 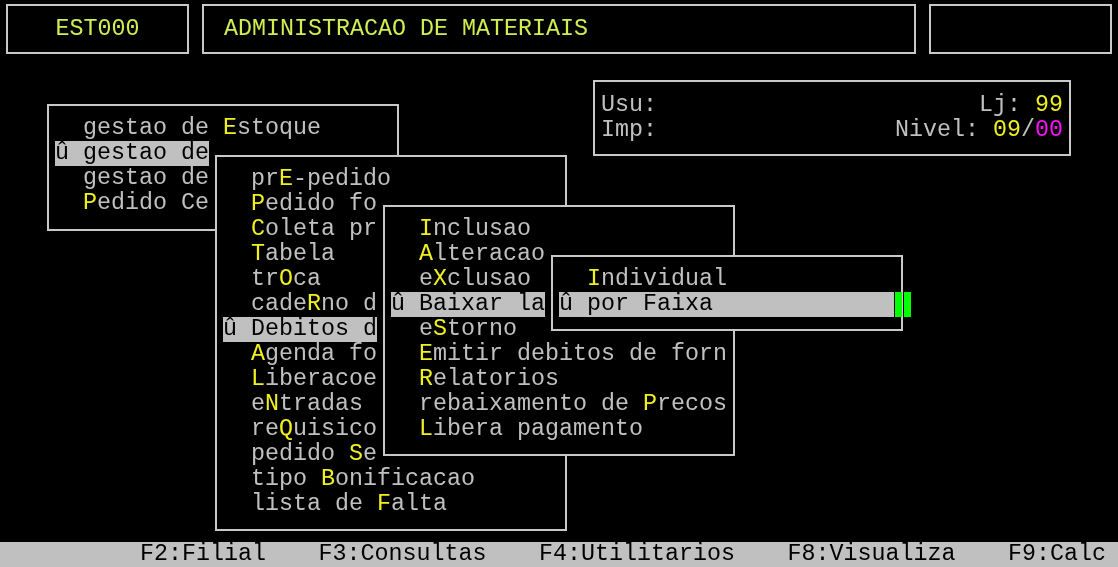 I want to click on screen-title: ADMINISTRACAO DE MATERIAIS, so click(x=406, y=29).